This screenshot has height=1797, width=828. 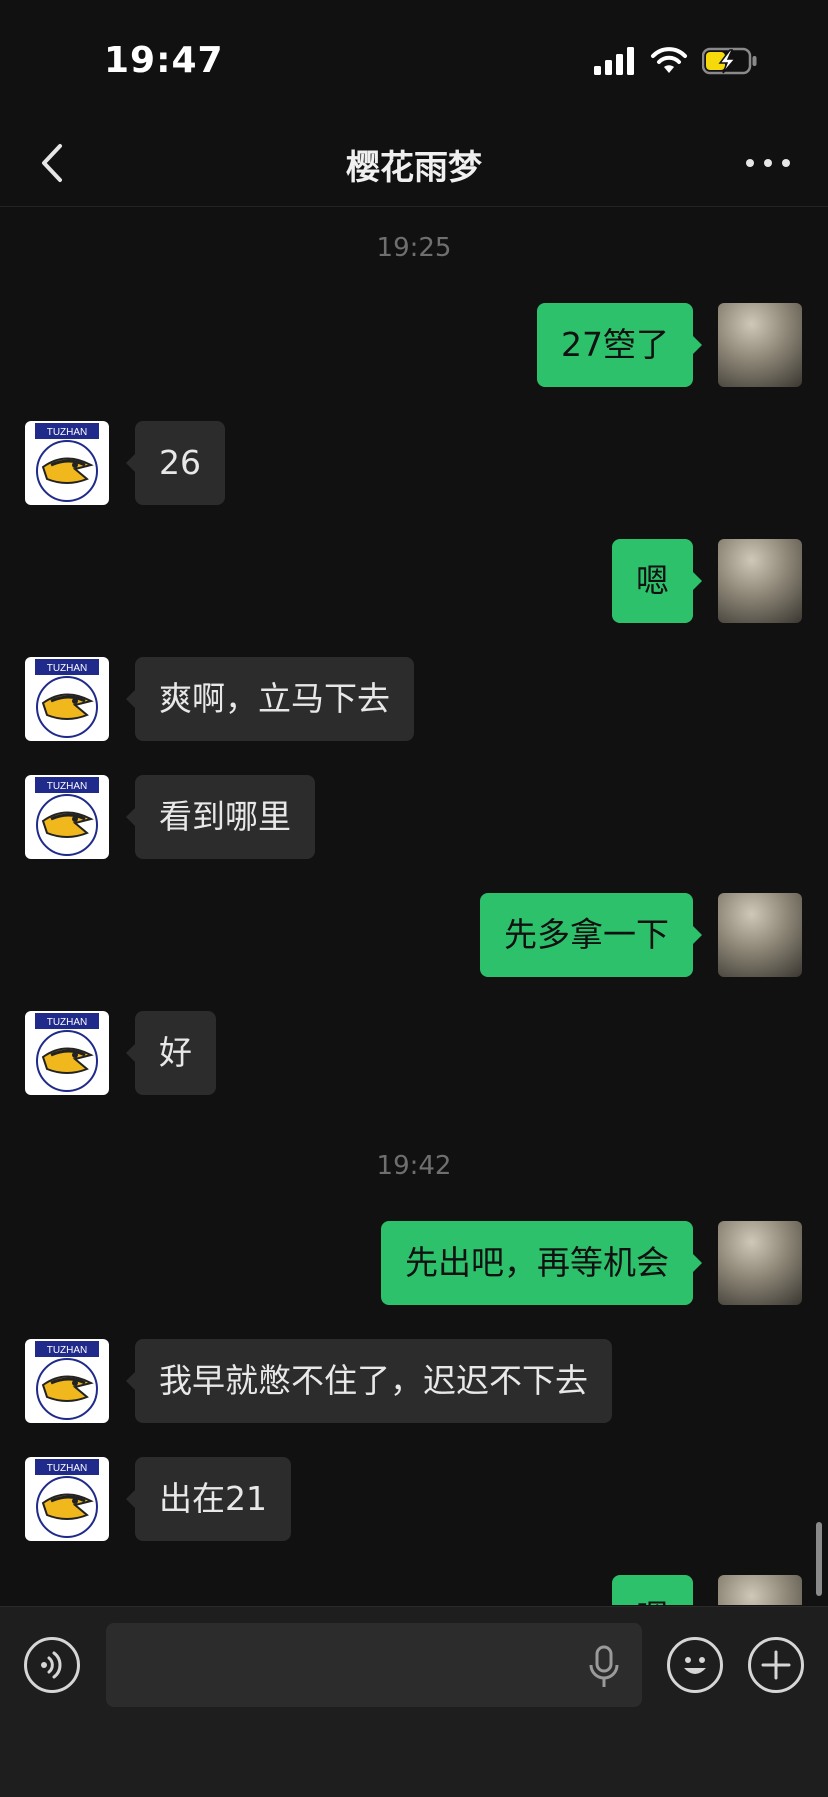 I want to click on plus-icon, so click(x=776, y=1665).